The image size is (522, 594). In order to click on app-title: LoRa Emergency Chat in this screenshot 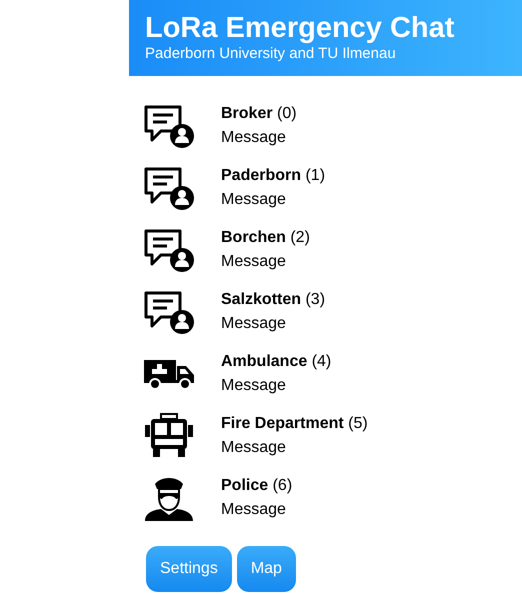, I will do `click(300, 28)`.